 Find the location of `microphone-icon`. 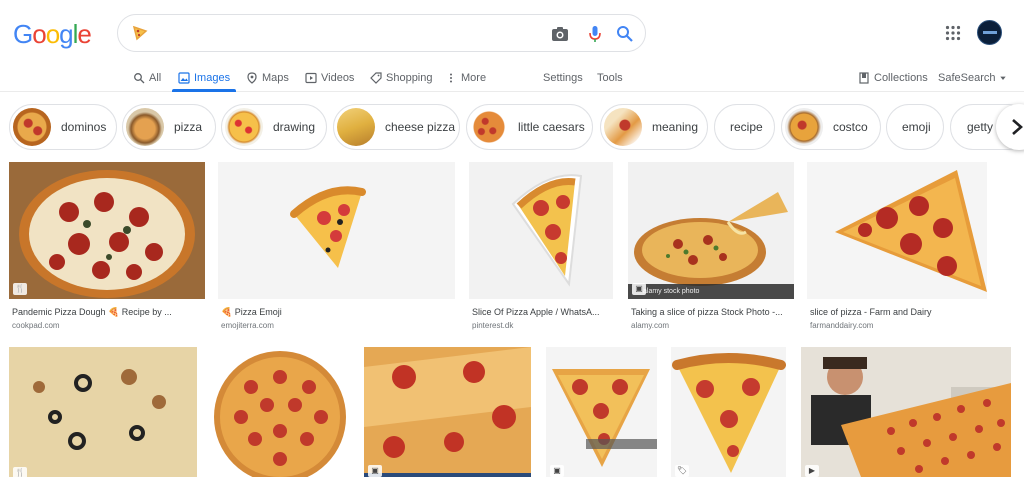

microphone-icon is located at coordinates (595, 34).